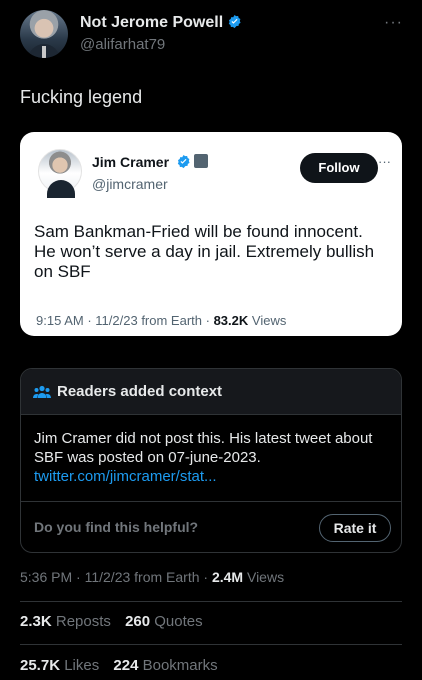  Describe the element at coordinates (46, 577) in the screenshot. I see `post-time: 5:36 PM` at that location.